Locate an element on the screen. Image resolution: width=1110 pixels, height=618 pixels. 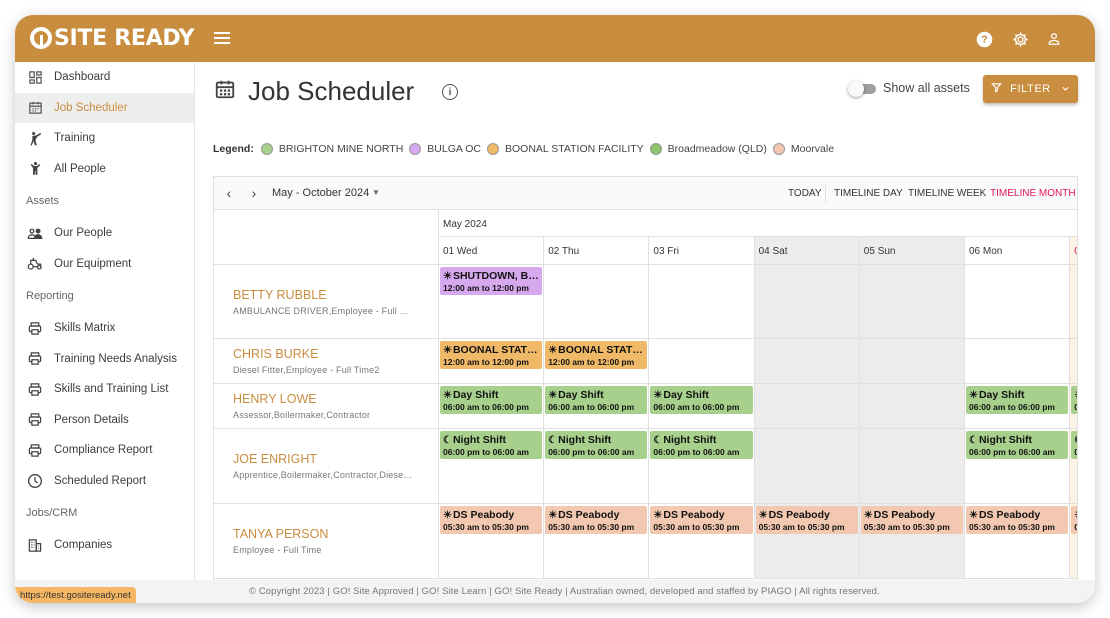
previous-period-icon: ‹ is located at coordinates (229, 193).